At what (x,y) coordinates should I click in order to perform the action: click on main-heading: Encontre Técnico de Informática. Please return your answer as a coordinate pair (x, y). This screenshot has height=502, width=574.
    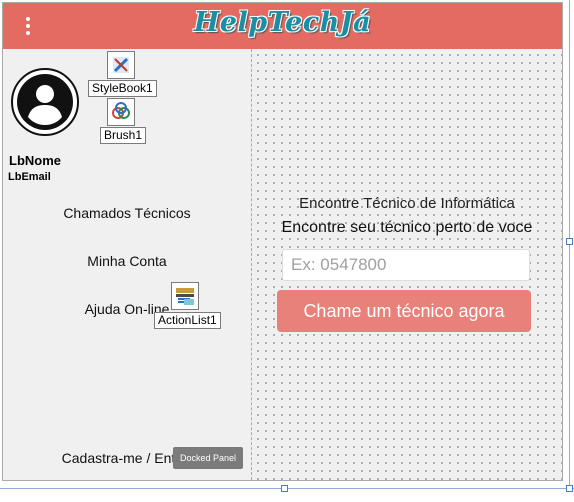
    Looking at the image, I should click on (407, 203).